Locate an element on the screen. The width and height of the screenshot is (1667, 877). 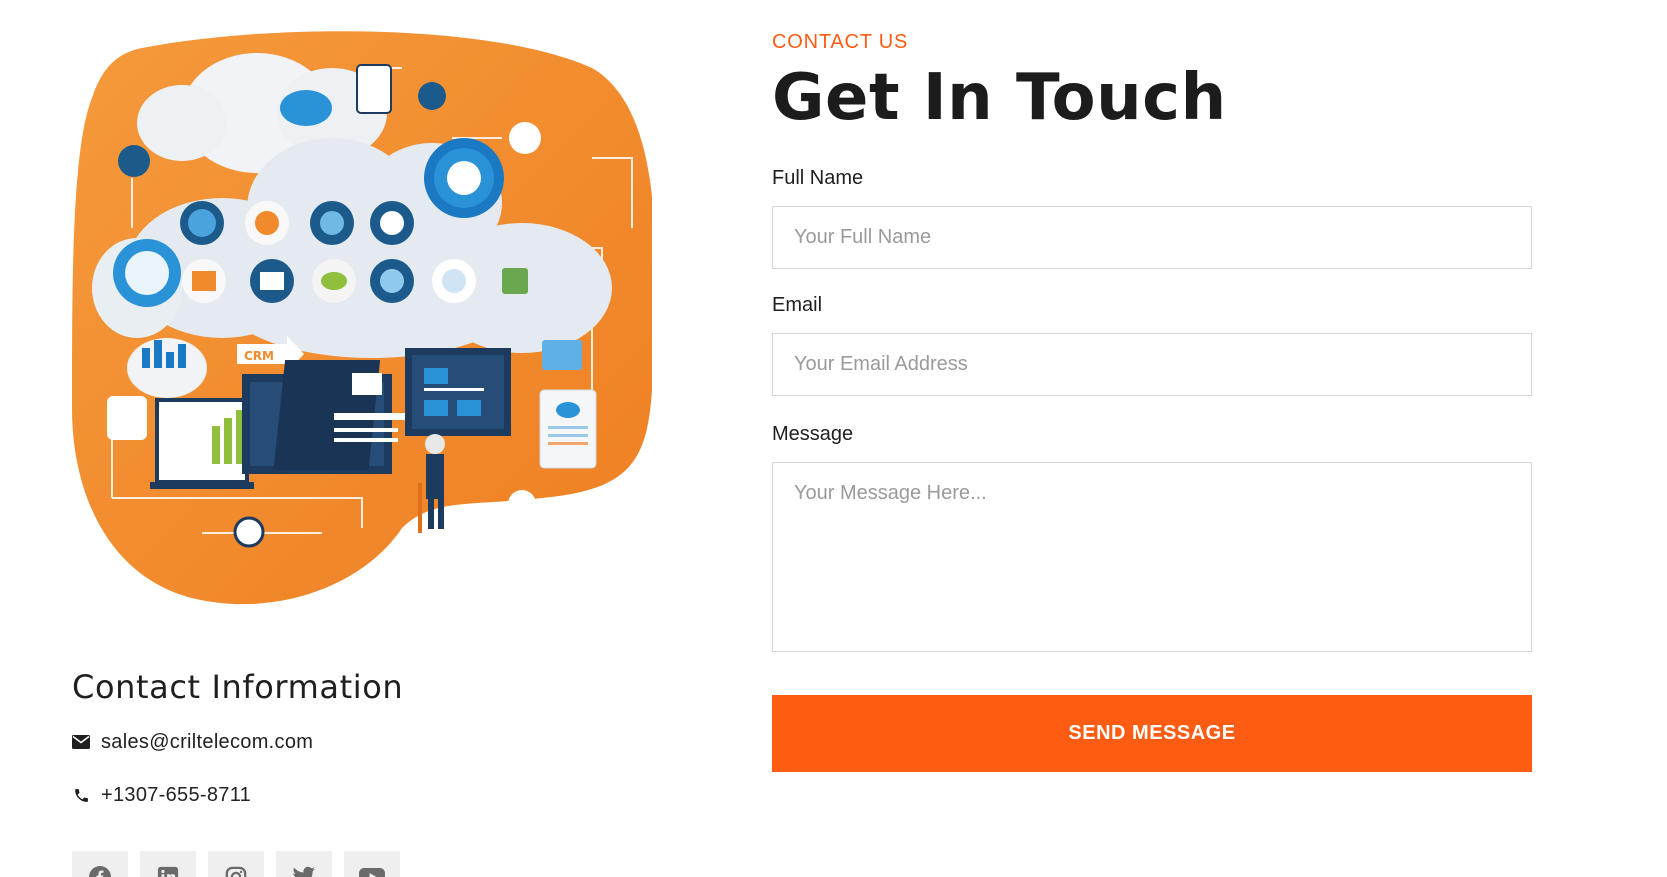
message-textarea is located at coordinates (1152, 557).